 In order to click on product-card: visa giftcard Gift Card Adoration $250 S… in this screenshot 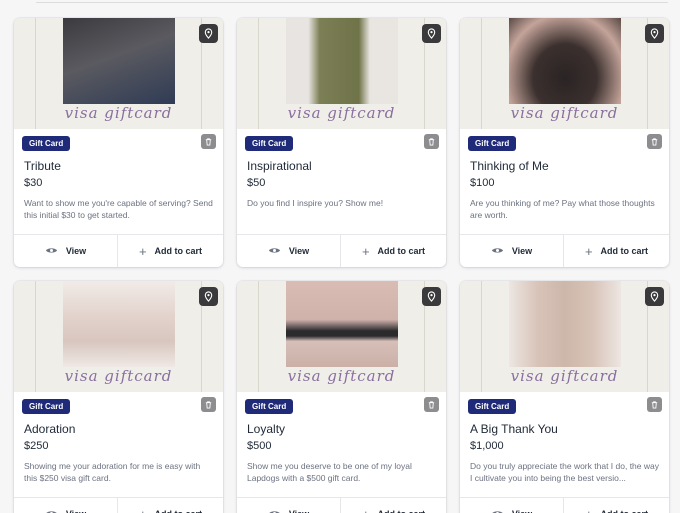, I will do `click(118, 397)`.